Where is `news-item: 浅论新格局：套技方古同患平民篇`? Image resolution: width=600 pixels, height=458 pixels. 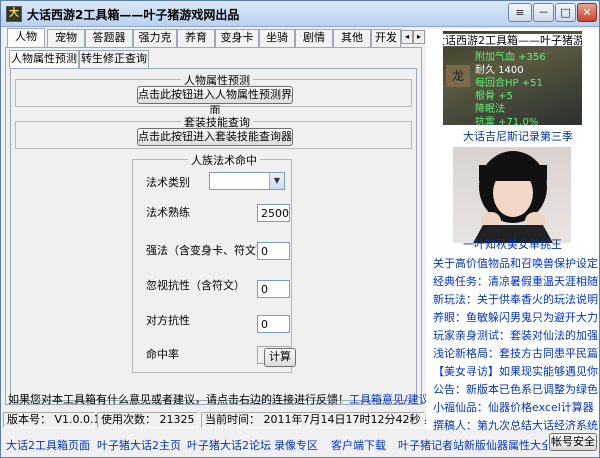
news-item: 浅论新格局：套技方古同患平民篇 is located at coordinates (516, 353).